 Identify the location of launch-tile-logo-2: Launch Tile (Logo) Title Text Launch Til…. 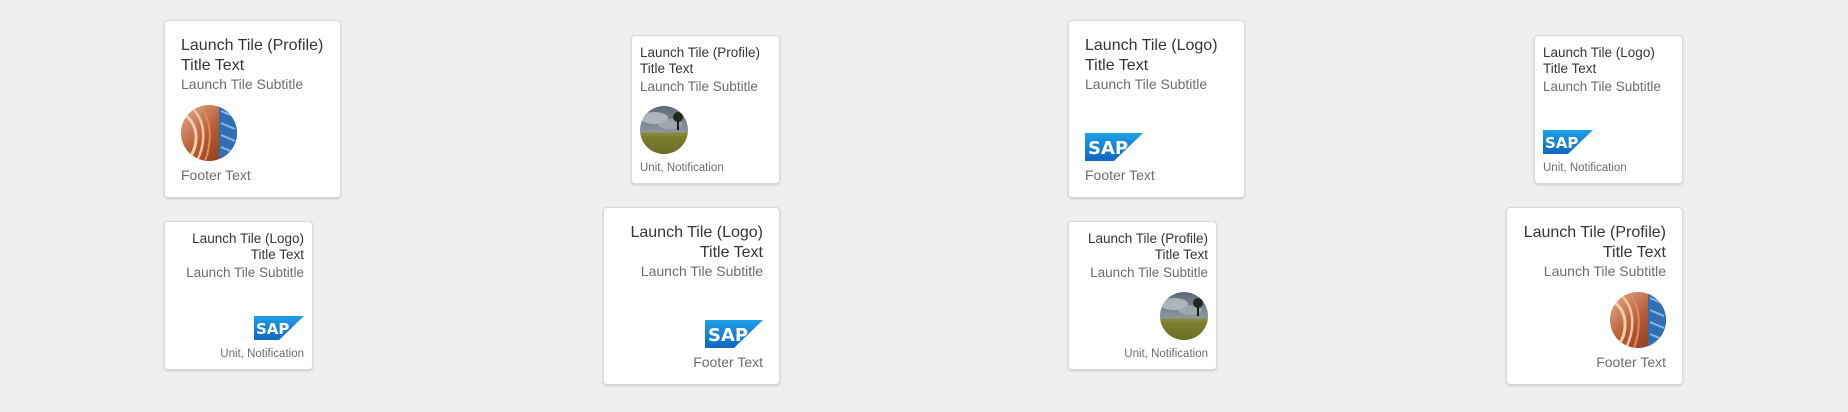
(1608, 109).